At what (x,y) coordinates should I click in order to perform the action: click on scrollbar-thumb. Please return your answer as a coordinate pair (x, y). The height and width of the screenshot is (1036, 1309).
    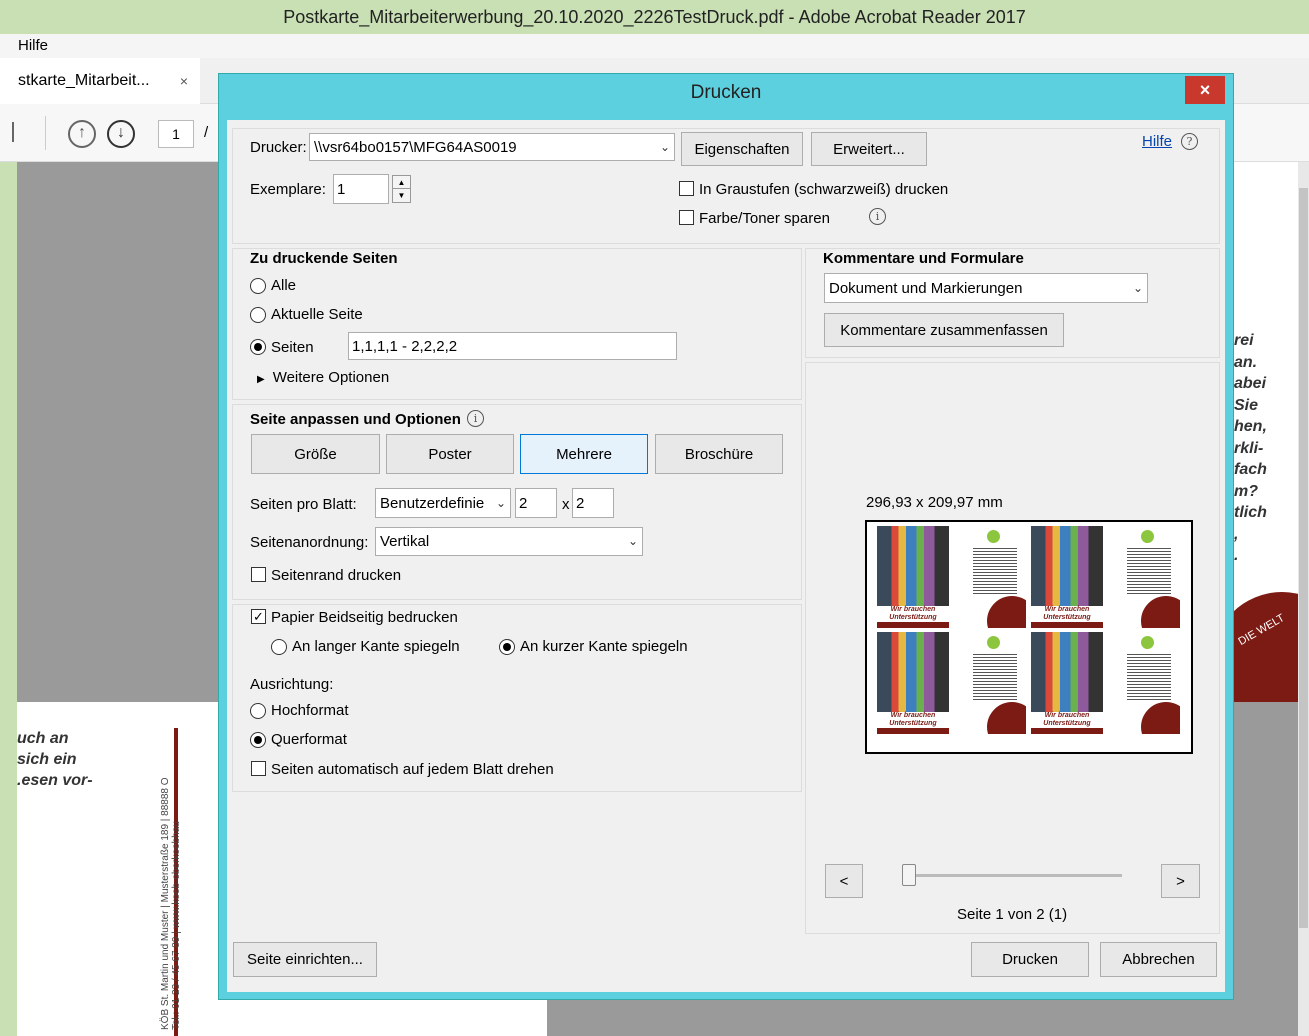
    Looking at the image, I should click on (1303, 558).